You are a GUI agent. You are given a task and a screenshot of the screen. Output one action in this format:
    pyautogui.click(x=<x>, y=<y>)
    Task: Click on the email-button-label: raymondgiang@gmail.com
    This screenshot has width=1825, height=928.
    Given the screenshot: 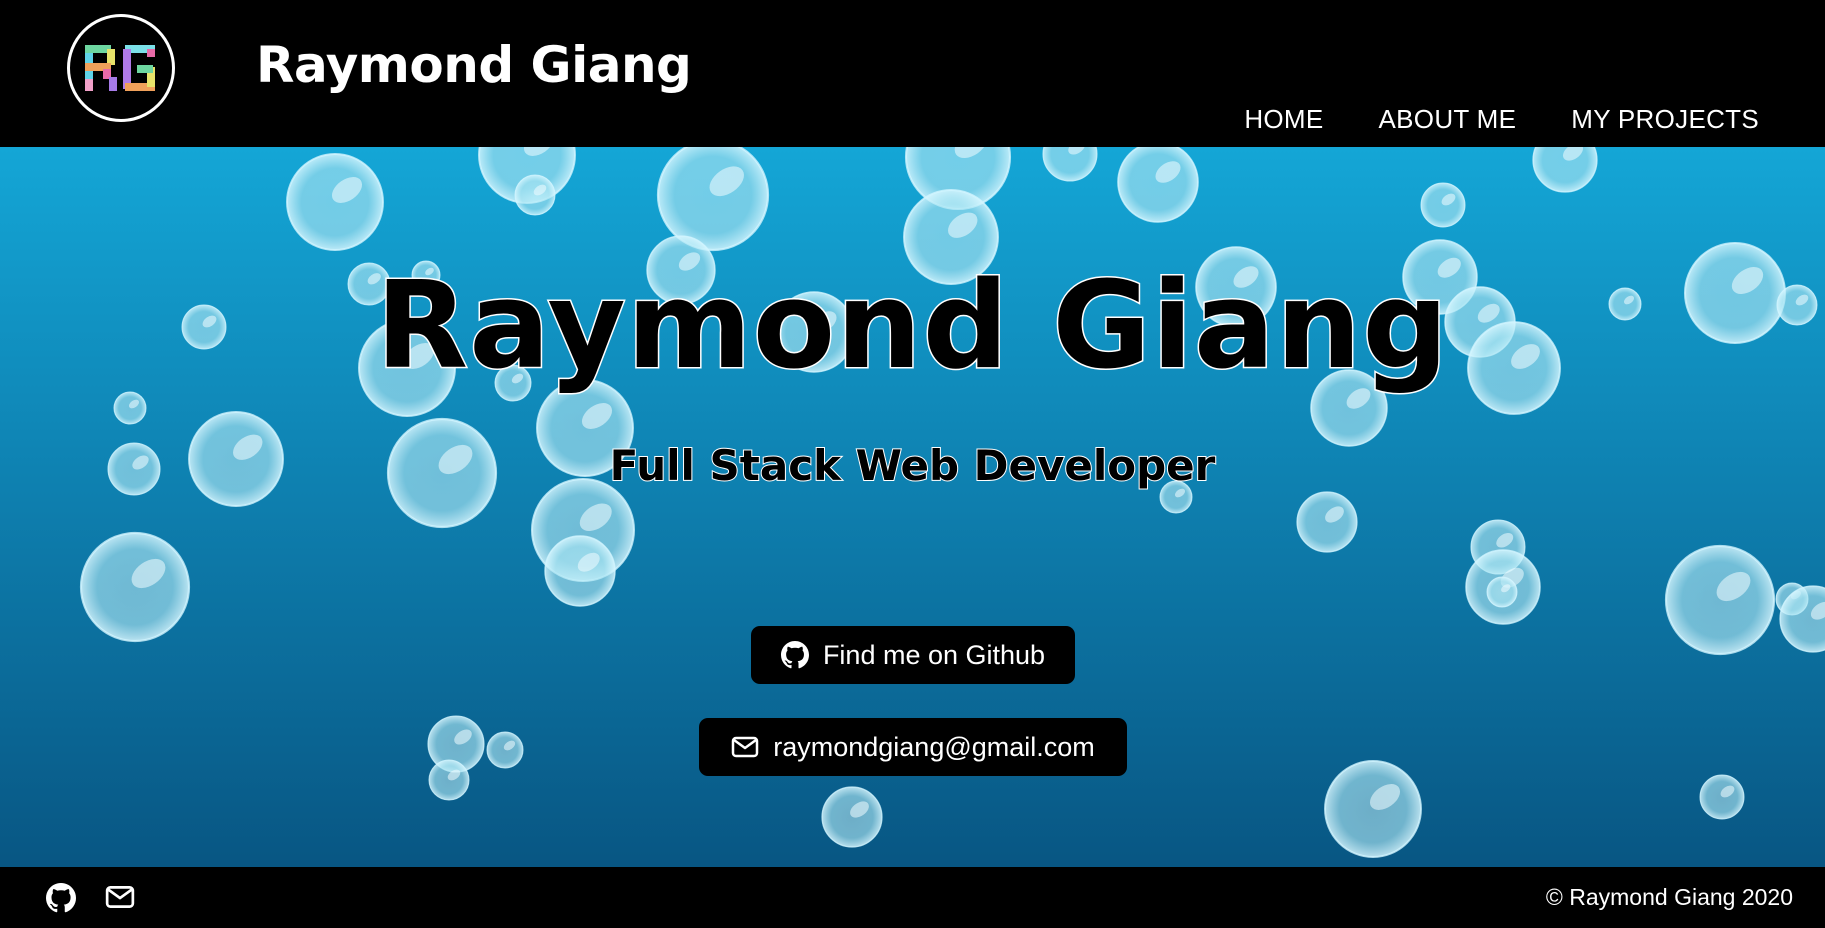 What is the action you would take?
    pyautogui.click(x=934, y=746)
    